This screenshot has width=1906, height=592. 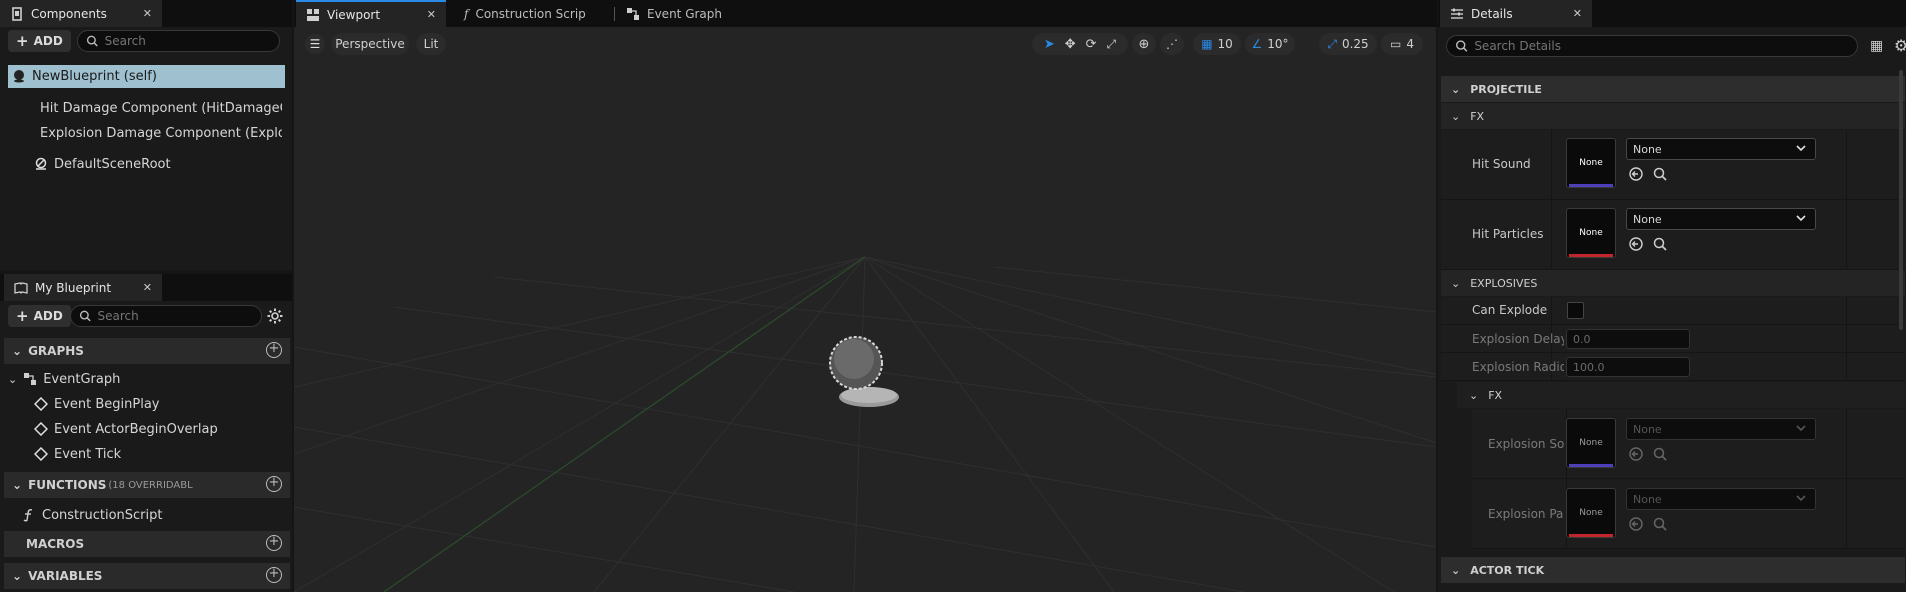 I want to click on fx-subcategory-header: ⌄ FX, so click(x=1673, y=116).